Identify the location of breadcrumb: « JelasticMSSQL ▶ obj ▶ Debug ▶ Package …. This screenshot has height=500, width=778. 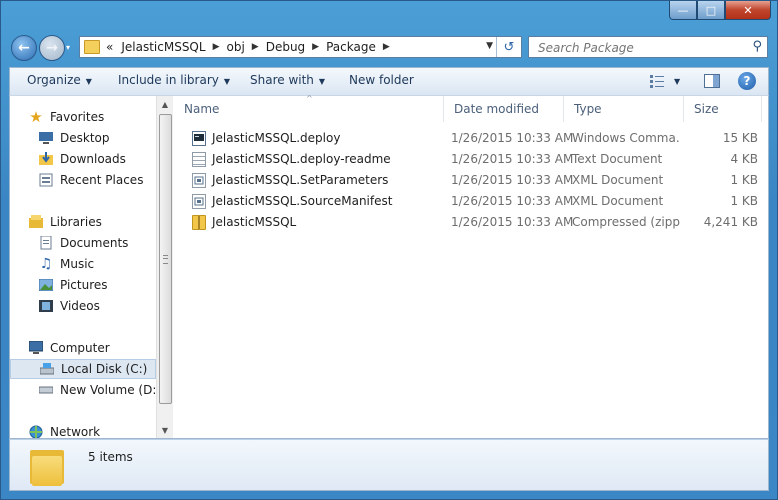
(251, 47).